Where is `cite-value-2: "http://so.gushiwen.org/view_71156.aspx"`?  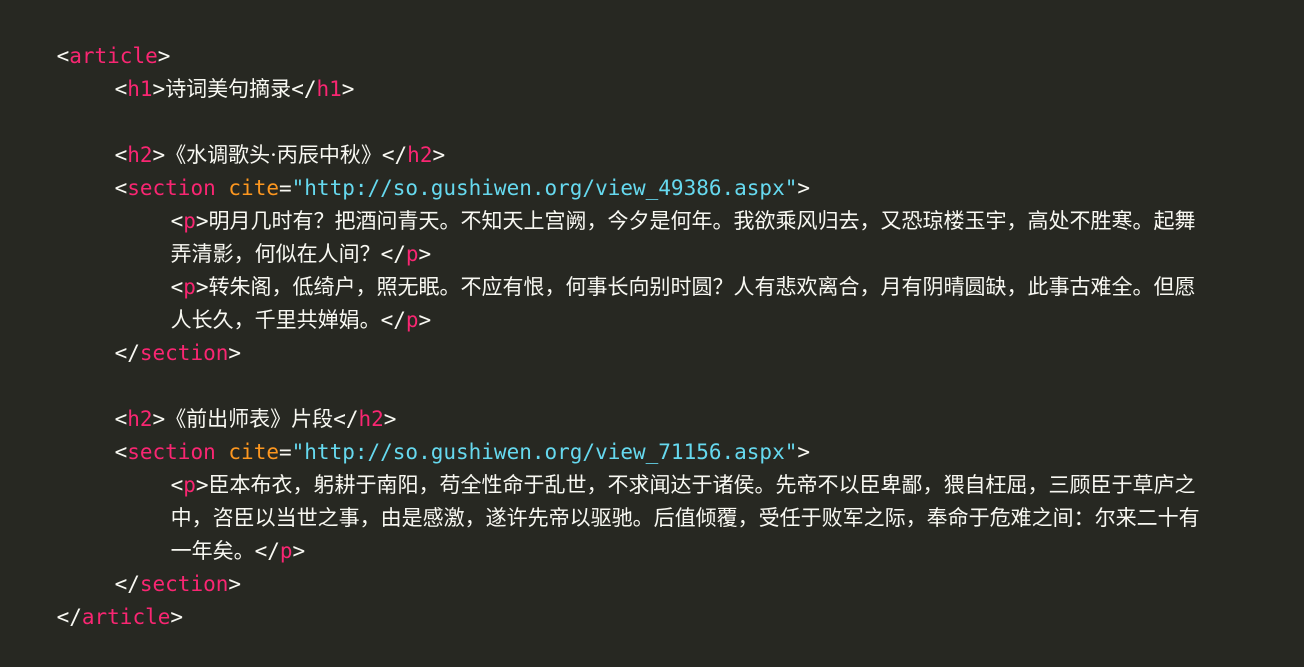 cite-value-2: "http://so.gushiwen.org/view_71156.aspx" is located at coordinates (544, 452).